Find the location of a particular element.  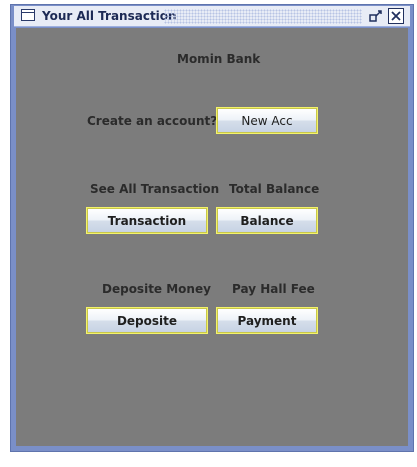

balance-button: Balance is located at coordinates (267, 220).